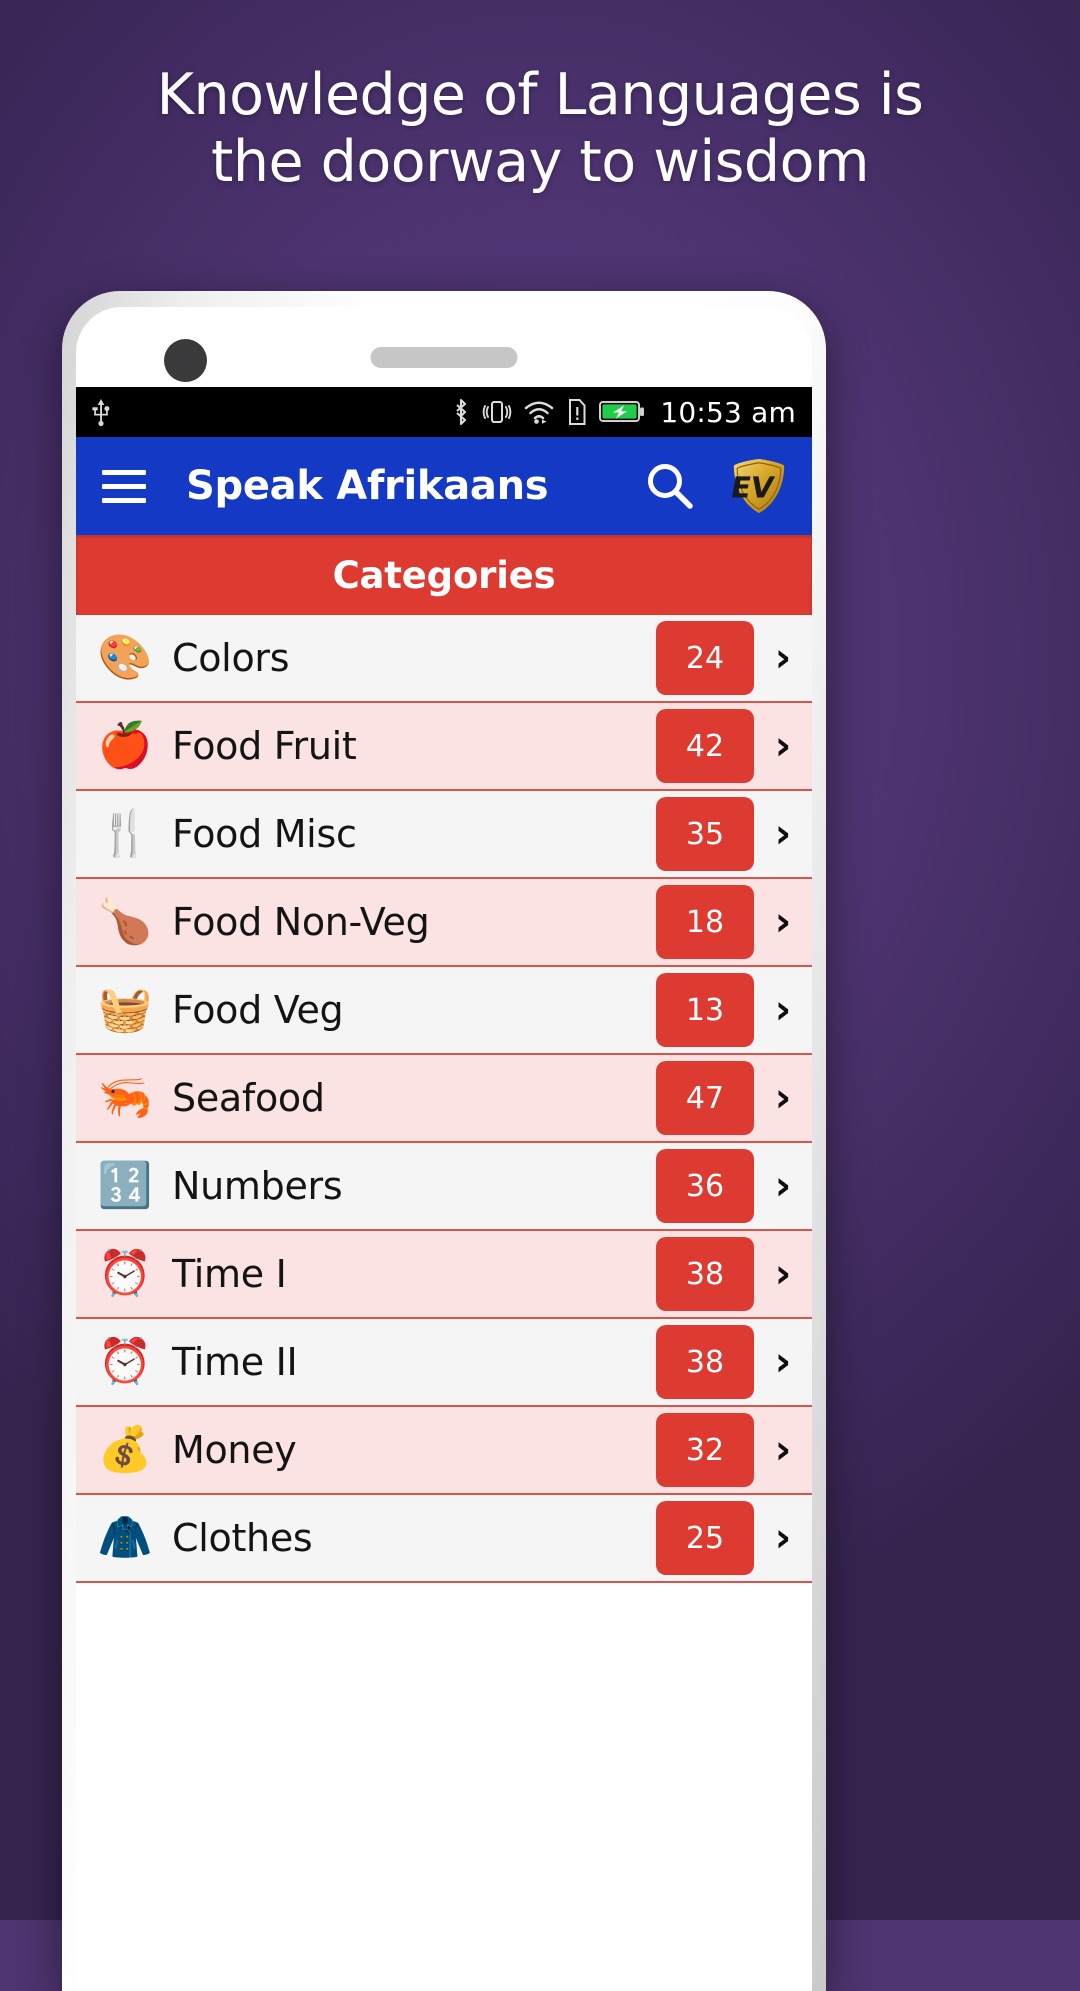  Describe the element at coordinates (444, 1363) in the screenshot. I see `category-row: ⏰ Time II 38 ›` at that location.